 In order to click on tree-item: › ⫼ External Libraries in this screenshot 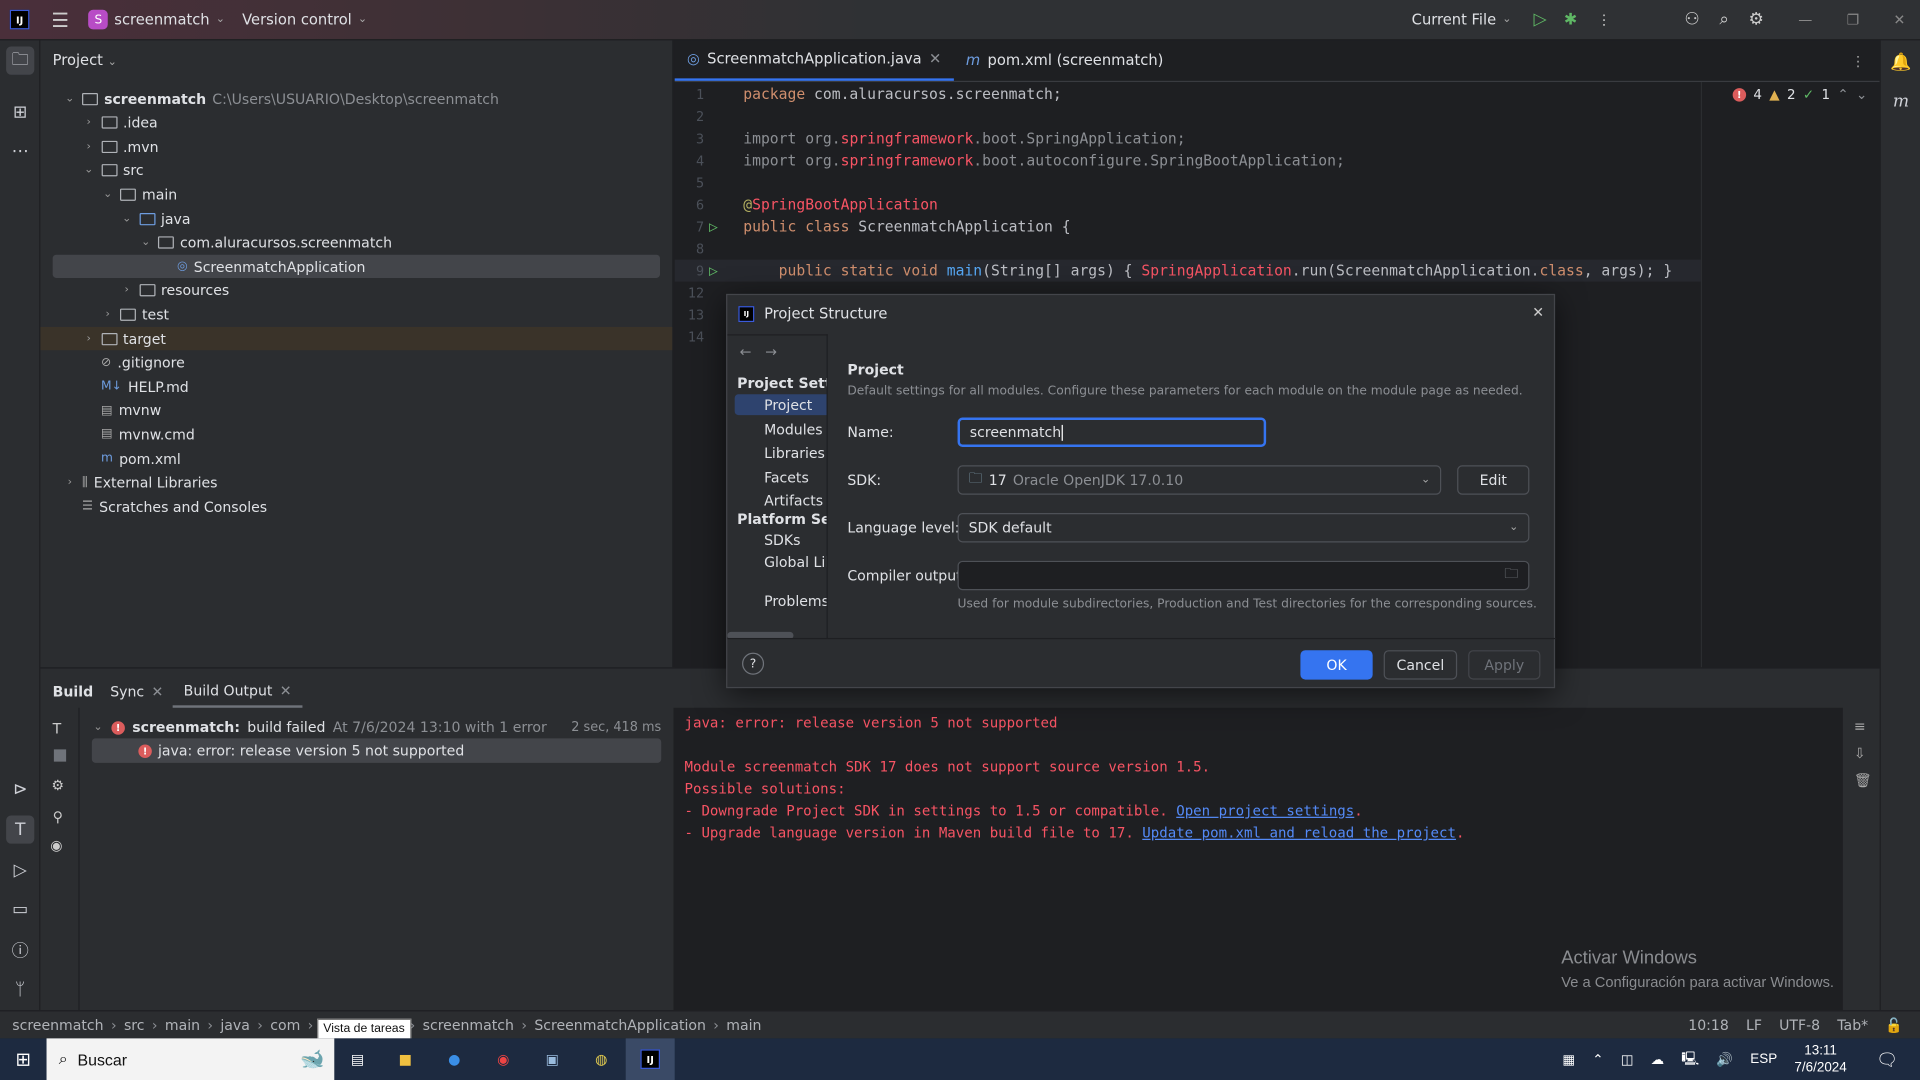, I will do `click(356, 482)`.